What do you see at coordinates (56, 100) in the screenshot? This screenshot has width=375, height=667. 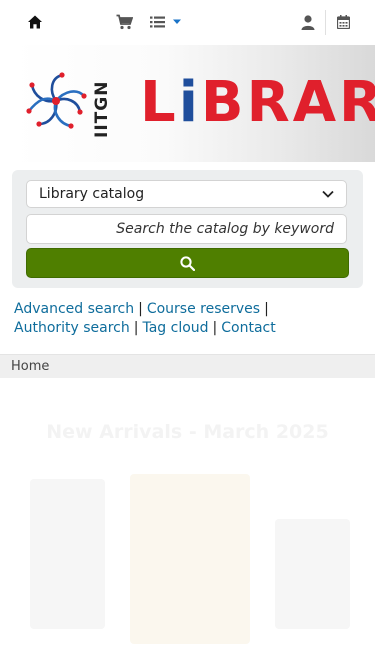 I see `iitgn-emblem-icon` at bounding box center [56, 100].